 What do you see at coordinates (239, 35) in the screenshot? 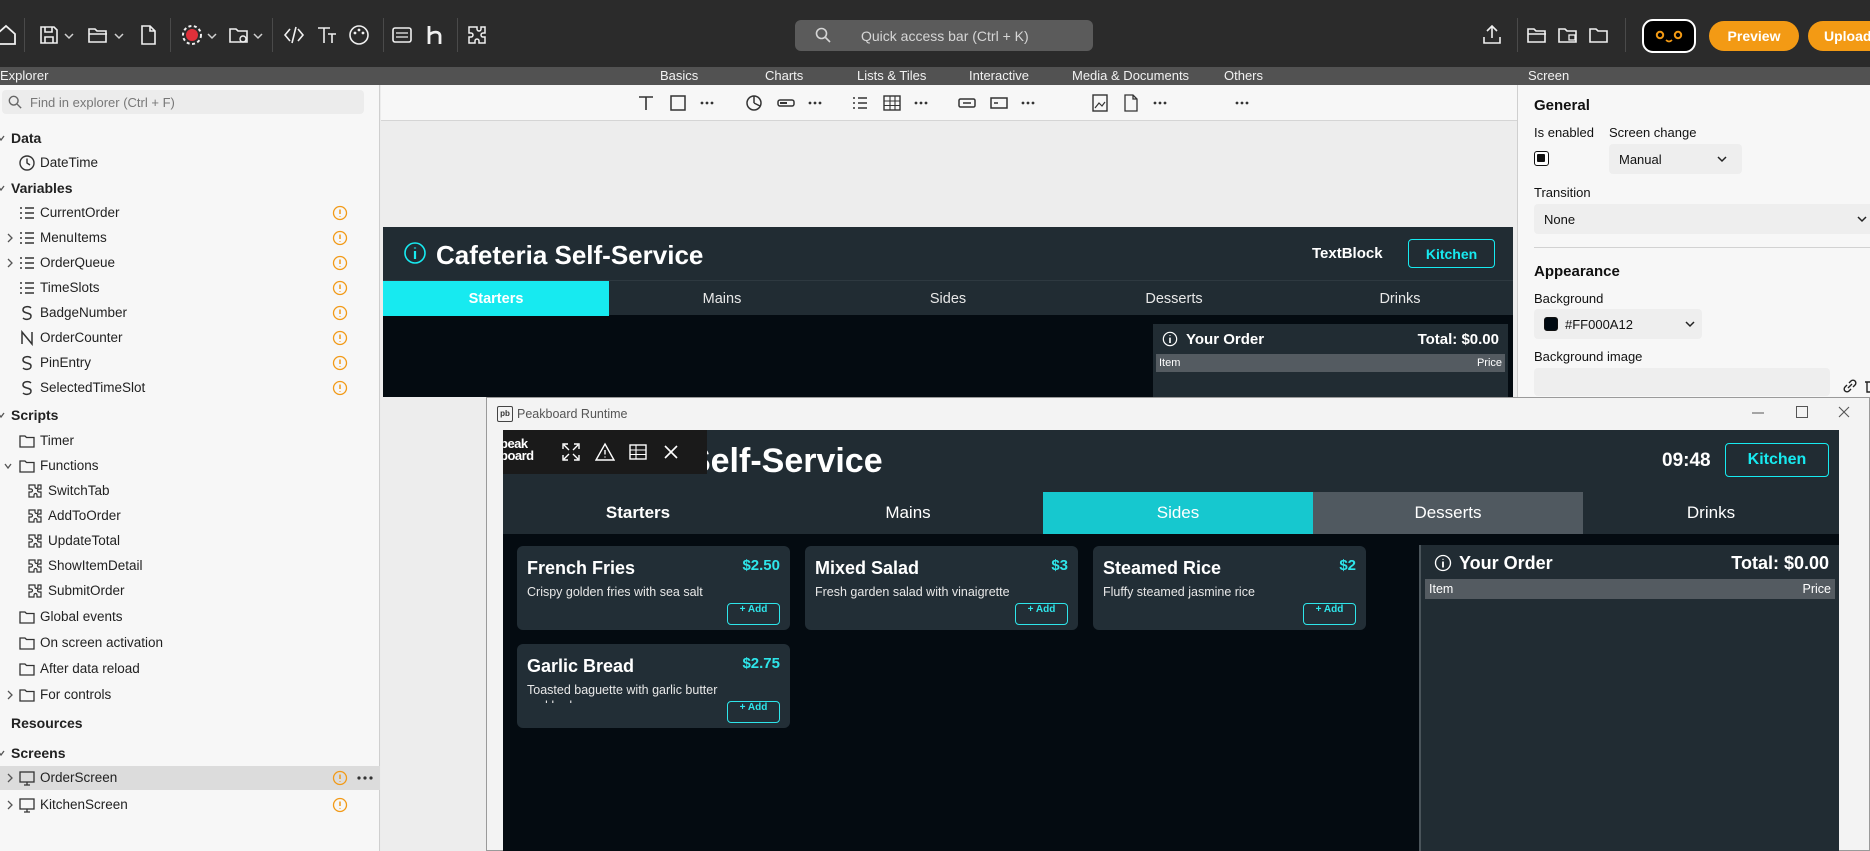
I see `settings-folder-icon` at bounding box center [239, 35].